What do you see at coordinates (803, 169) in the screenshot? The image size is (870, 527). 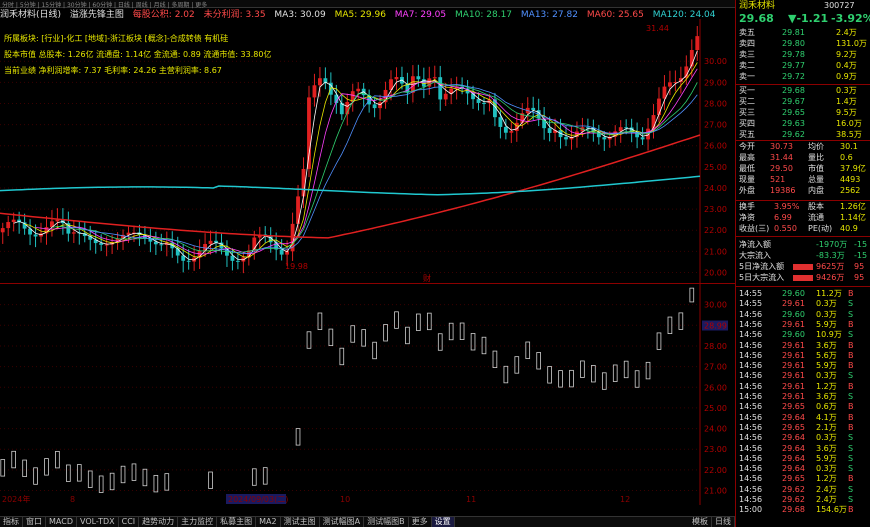 I see `stat-row: 最低 29.50 市值 37.9亿` at bounding box center [803, 169].